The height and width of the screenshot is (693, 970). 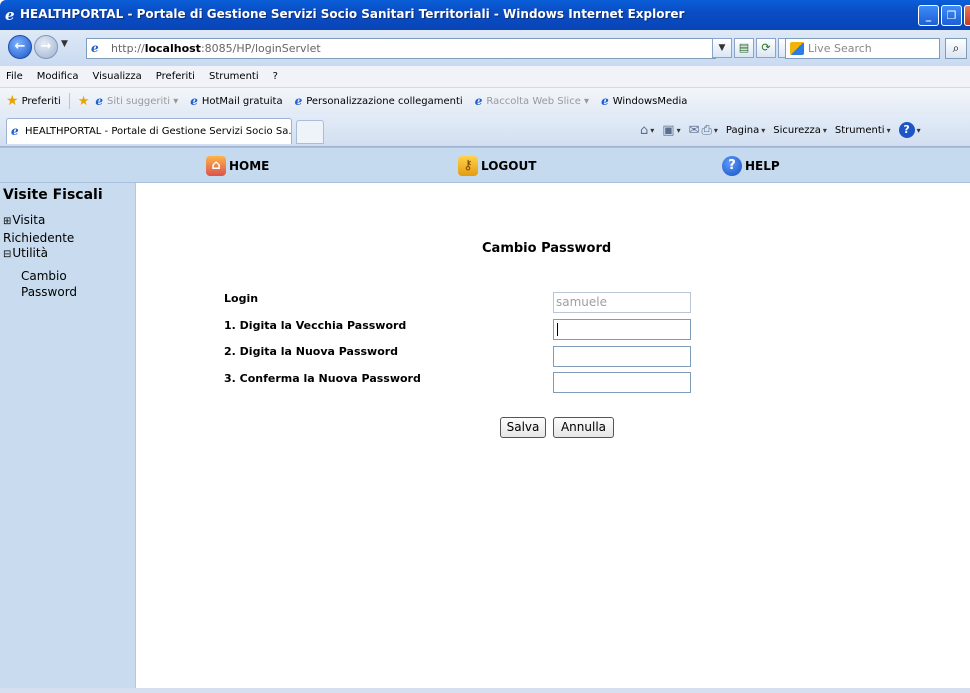 What do you see at coordinates (315, 325) in the screenshot?
I see `old-password-label: 1. Digita la Vecchia Password` at bounding box center [315, 325].